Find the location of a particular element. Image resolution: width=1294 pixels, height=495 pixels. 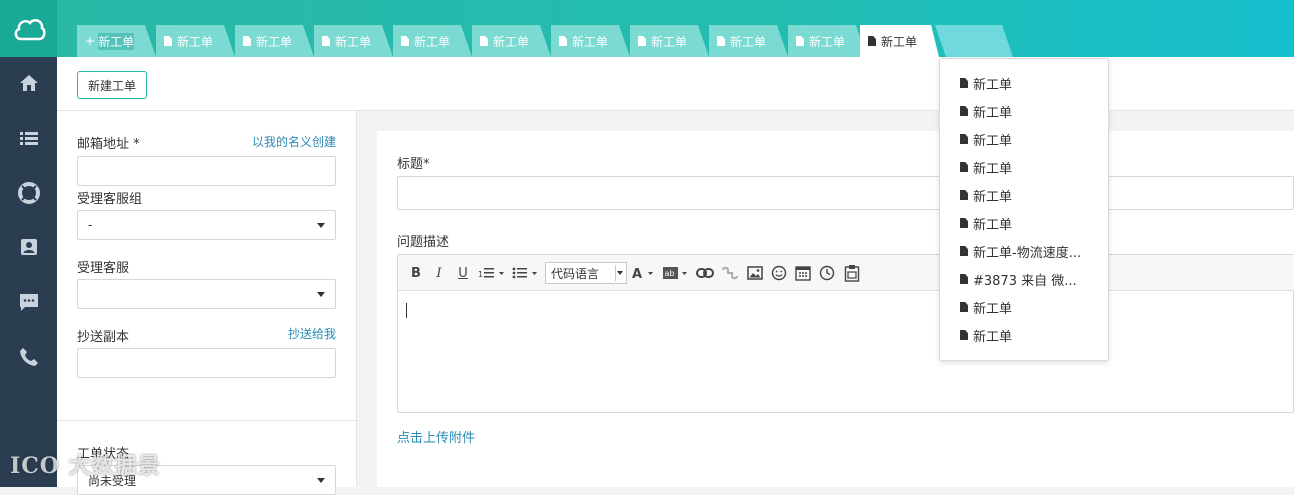

app-logo is located at coordinates (28, 28).